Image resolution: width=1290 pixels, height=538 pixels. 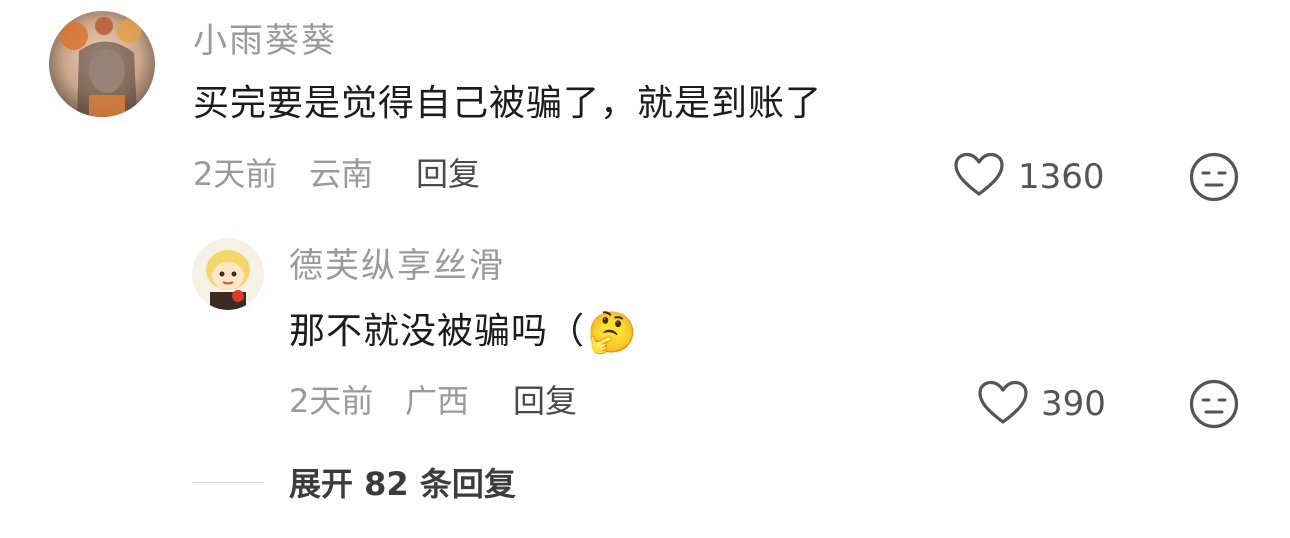 What do you see at coordinates (437, 331) in the screenshot?
I see `reply-text-content: 那不就没被骗吗（` at bounding box center [437, 331].